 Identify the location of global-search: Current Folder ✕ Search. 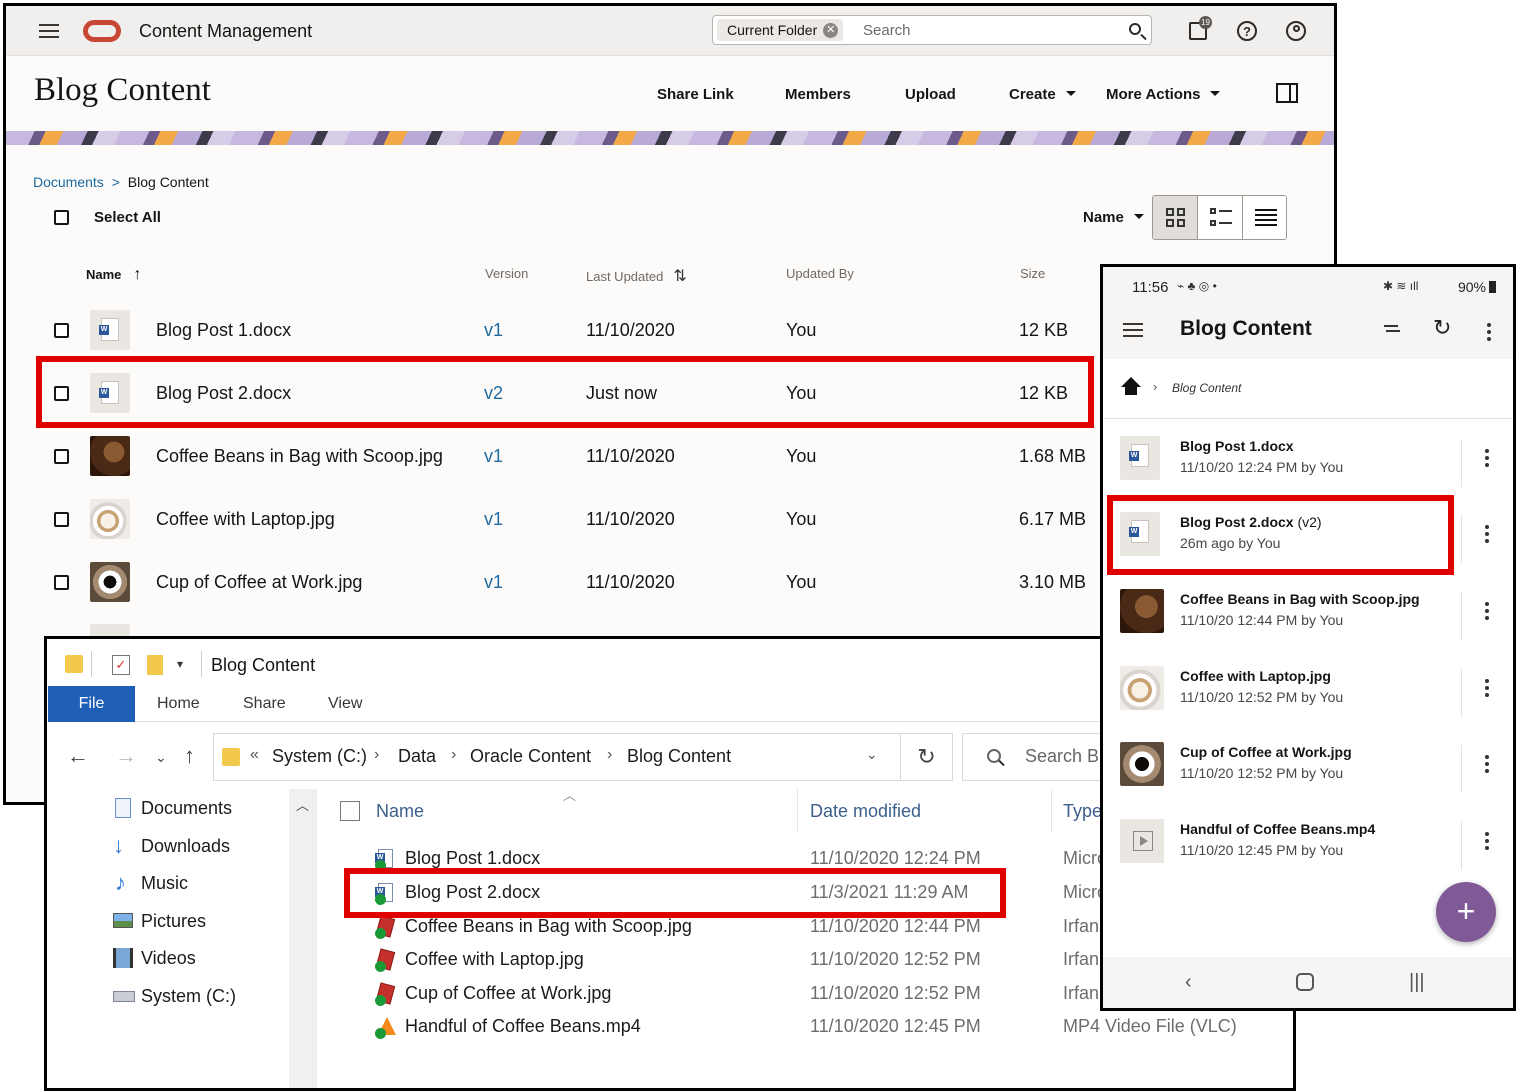
(932, 30).